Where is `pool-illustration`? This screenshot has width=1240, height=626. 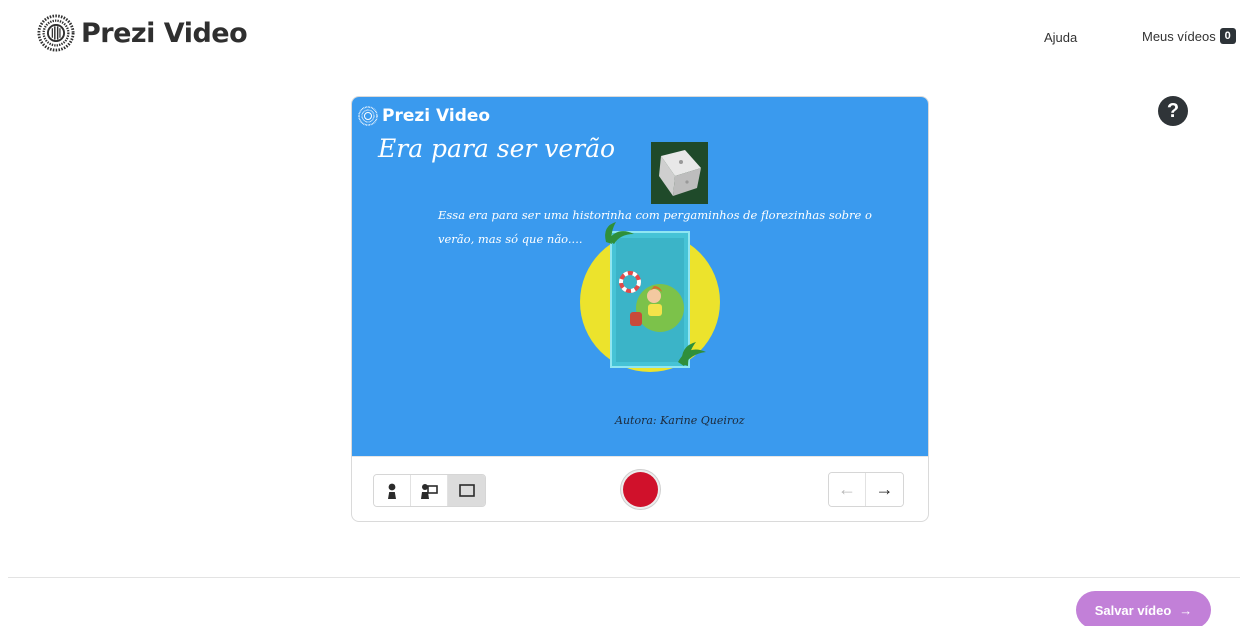
pool-illustration is located at coordinates (650, 297).